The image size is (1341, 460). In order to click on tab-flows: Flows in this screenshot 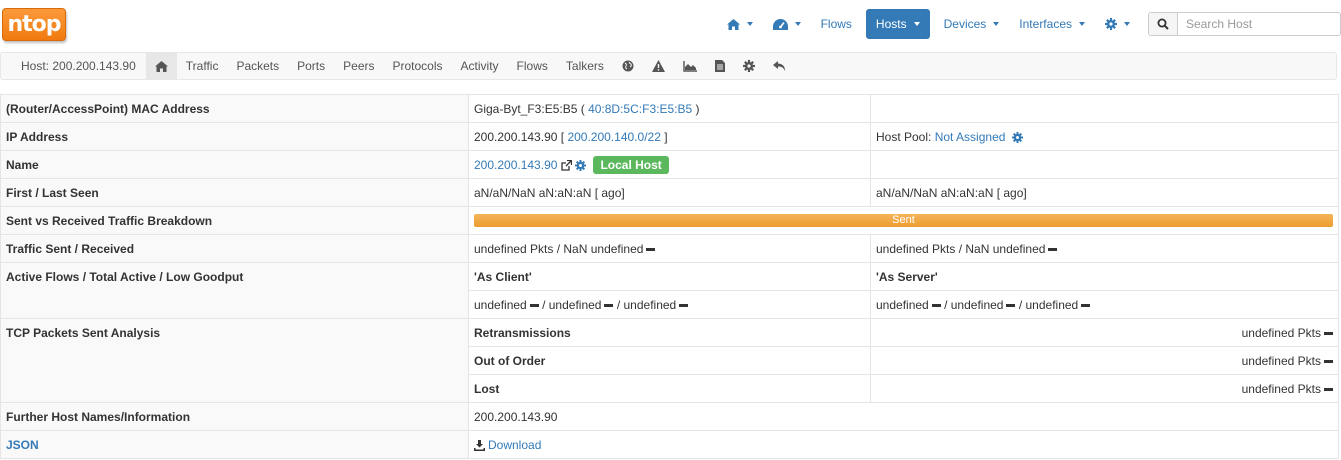, I will do `click(532, 66)`.